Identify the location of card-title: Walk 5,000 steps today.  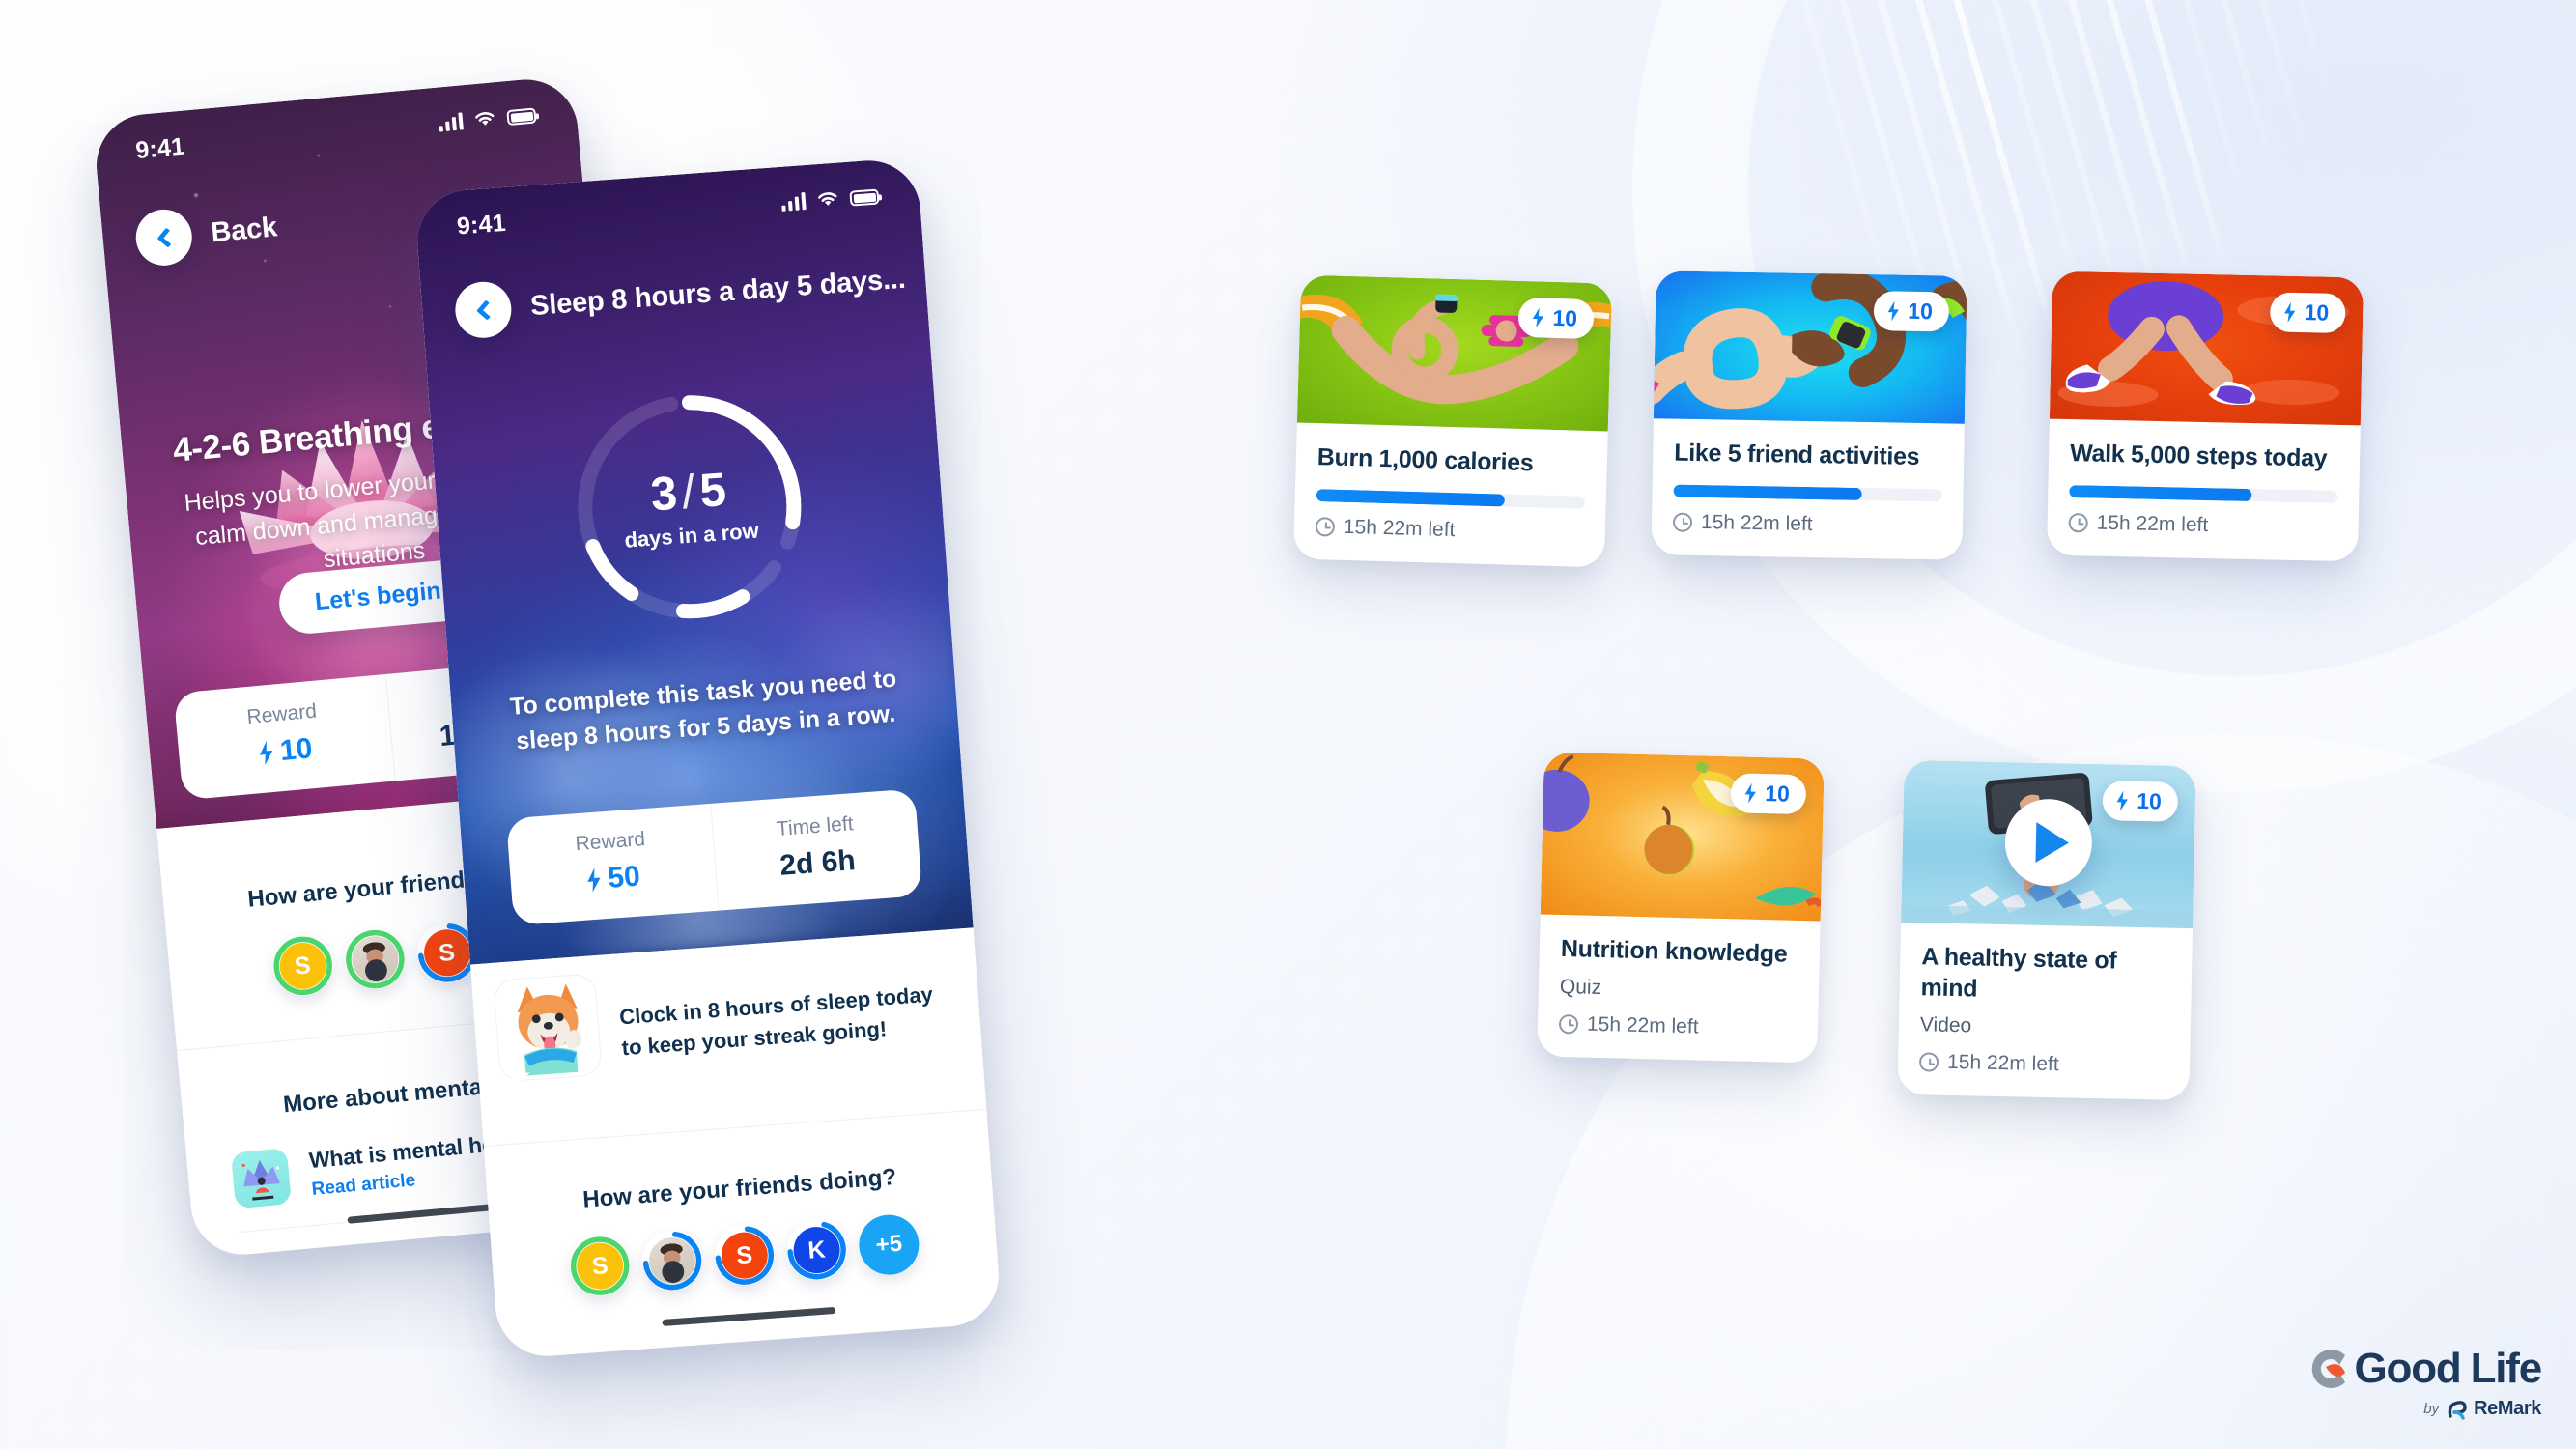
(2198, 456).